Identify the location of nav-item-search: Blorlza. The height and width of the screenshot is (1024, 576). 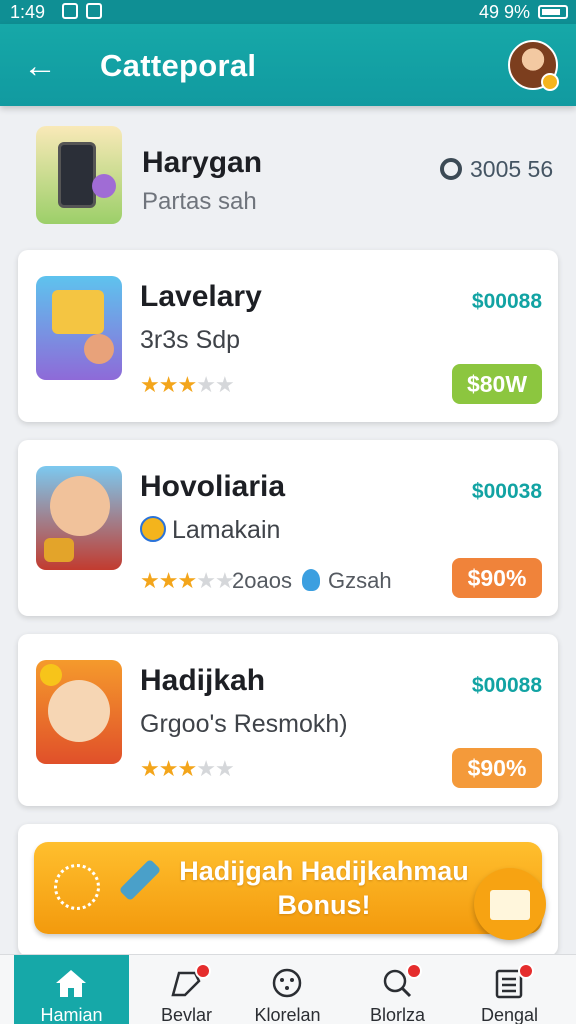
(397, 989).